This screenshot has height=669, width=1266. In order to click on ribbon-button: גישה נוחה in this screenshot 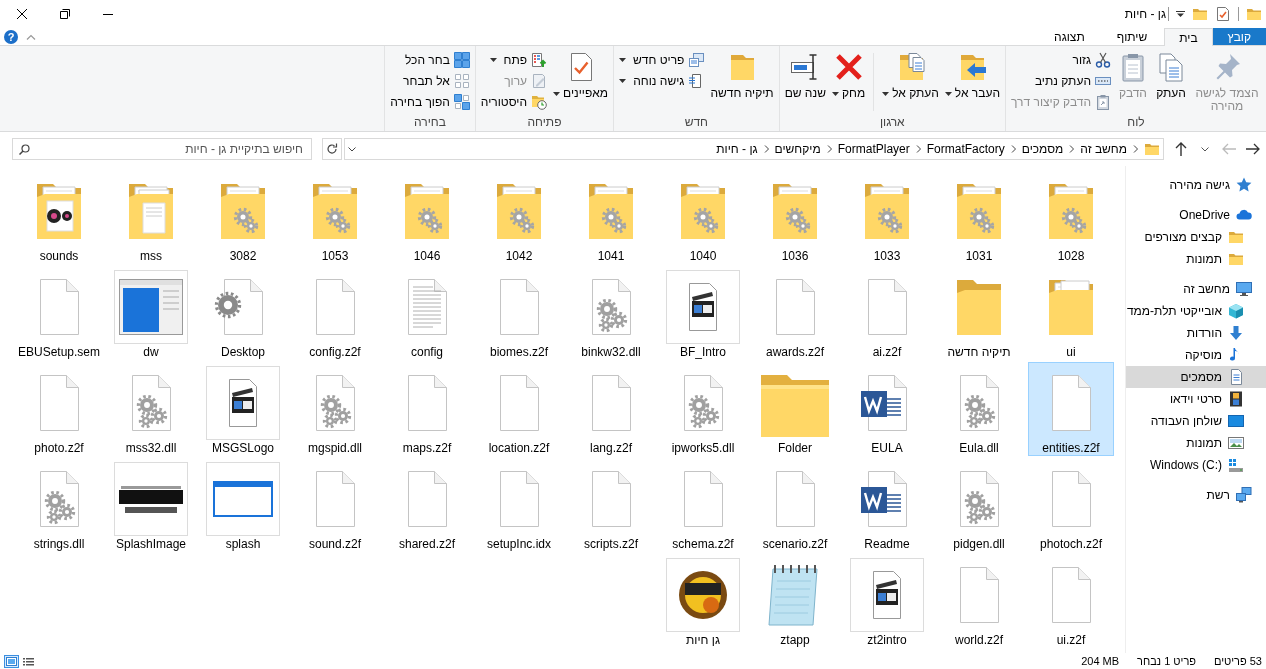, I will do `click(662, 80)`.